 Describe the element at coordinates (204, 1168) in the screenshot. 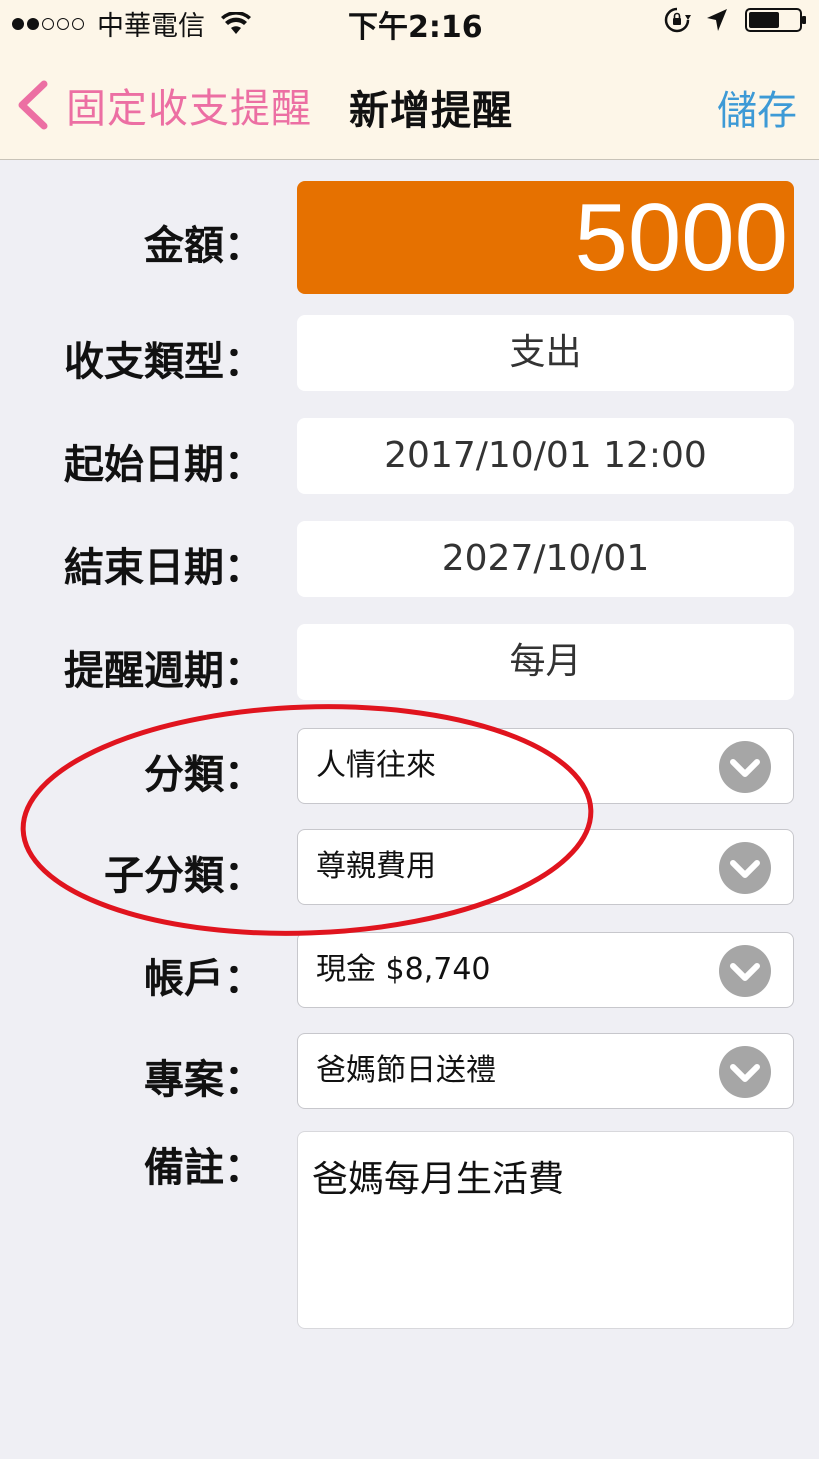

I see `note-label: 備註：` at that location.